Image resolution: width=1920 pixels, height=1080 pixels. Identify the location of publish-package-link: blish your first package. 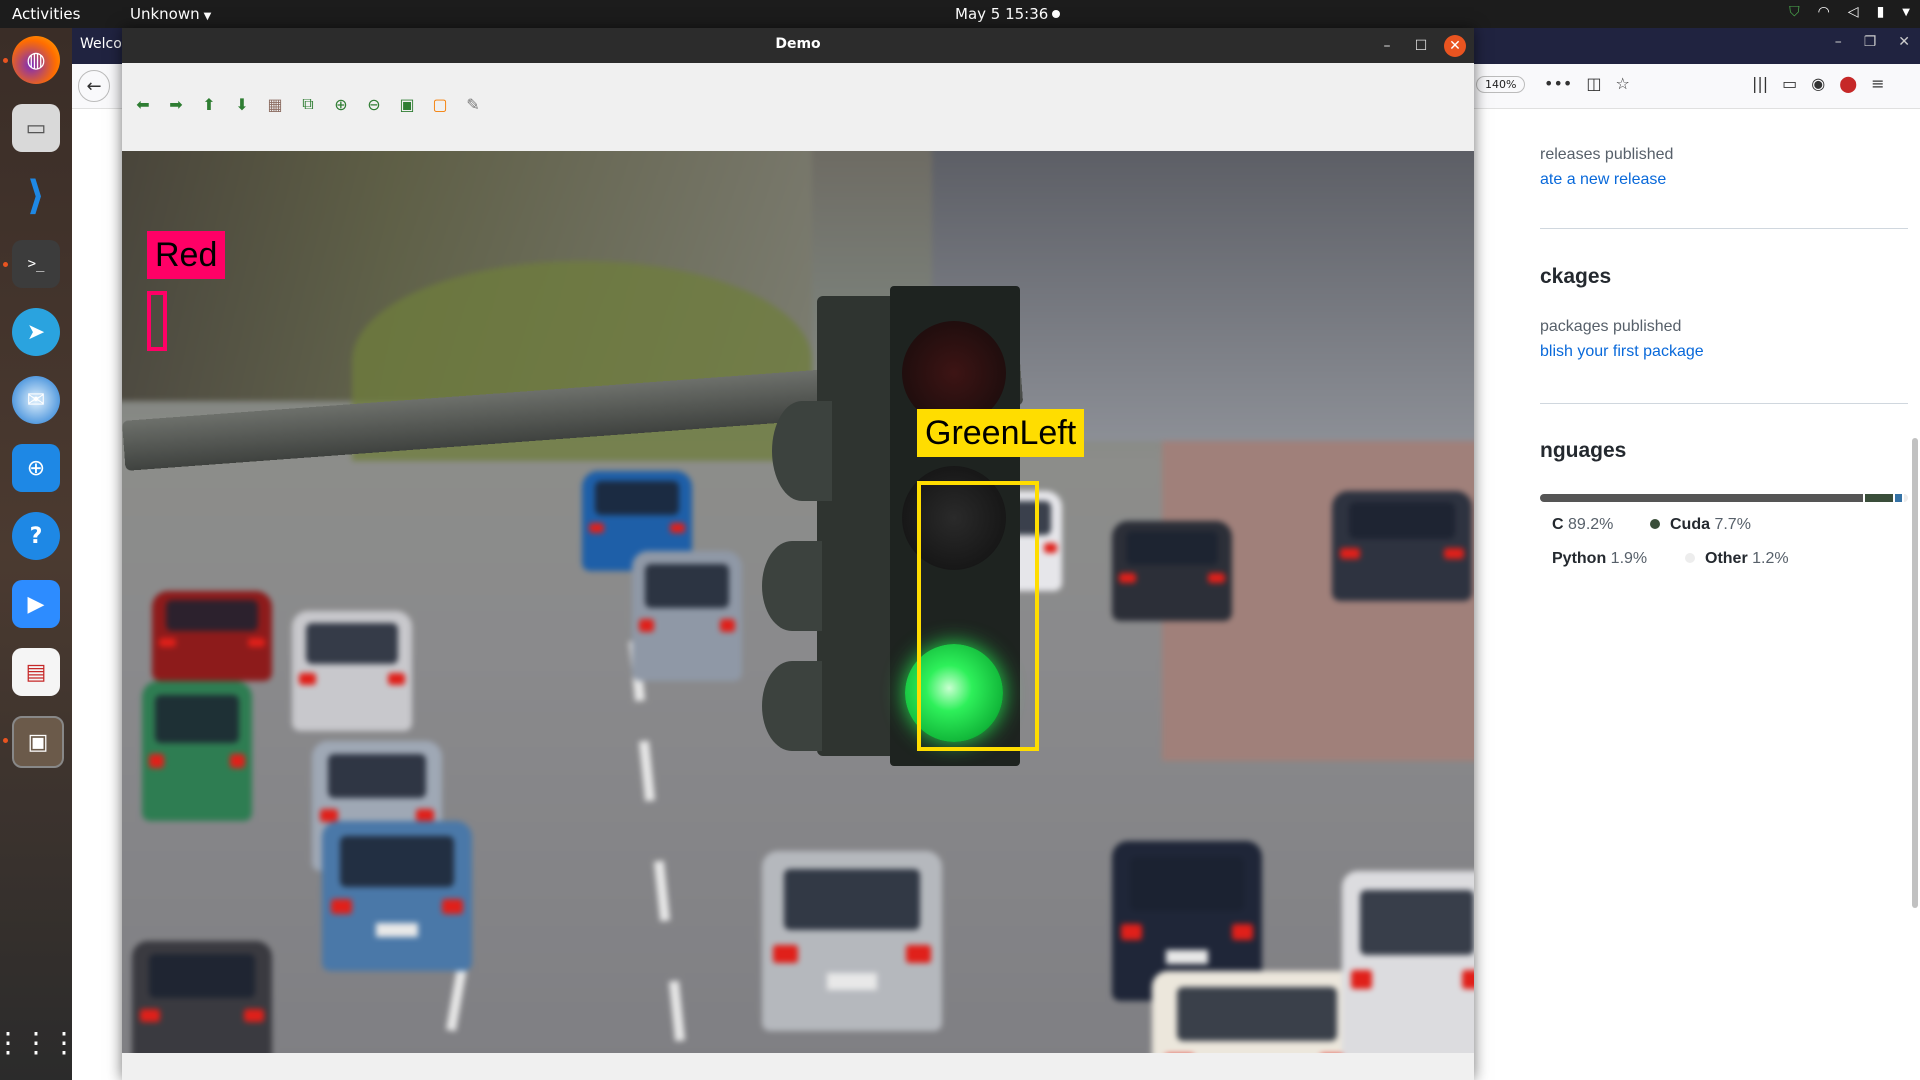
(1622, 352).